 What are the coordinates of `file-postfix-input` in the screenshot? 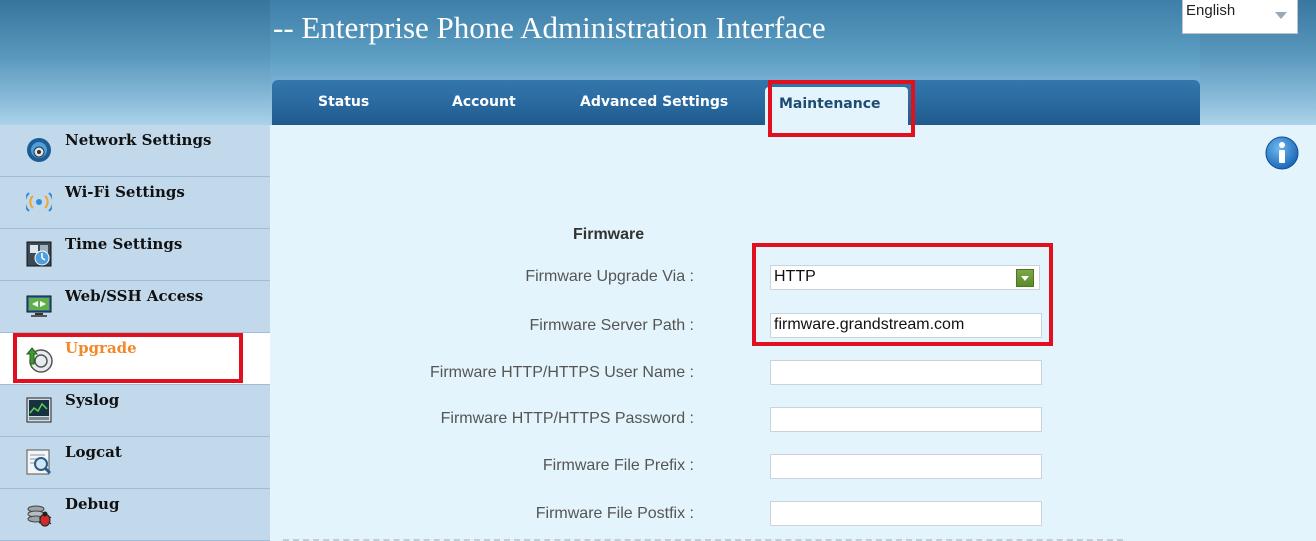 It's located at (906, 513).